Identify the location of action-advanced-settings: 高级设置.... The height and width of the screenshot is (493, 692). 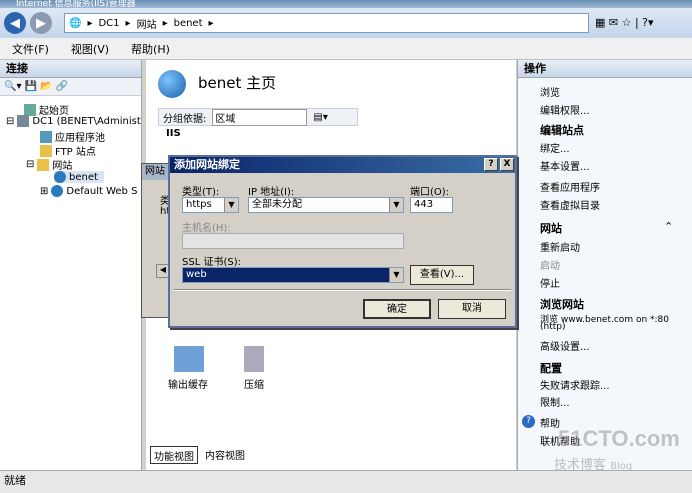
(565, 345).